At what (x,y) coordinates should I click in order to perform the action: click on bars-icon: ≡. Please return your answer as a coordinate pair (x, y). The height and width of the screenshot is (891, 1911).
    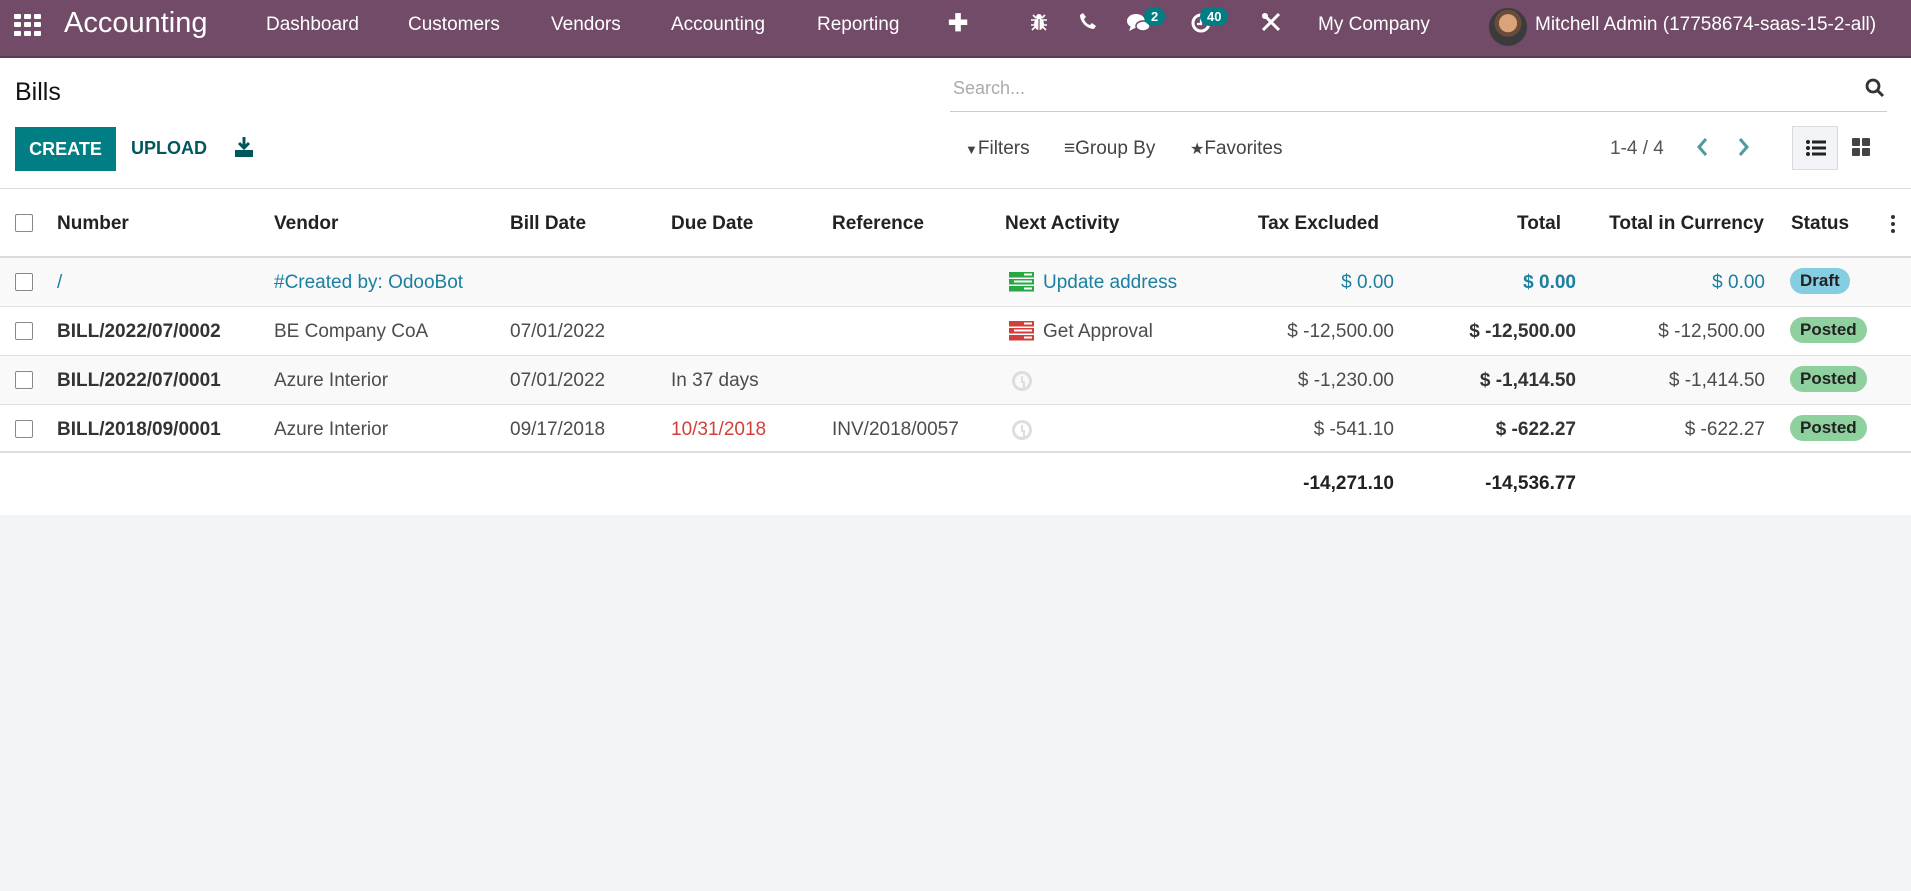
    Looking at the image, I should click on (1070, 148).